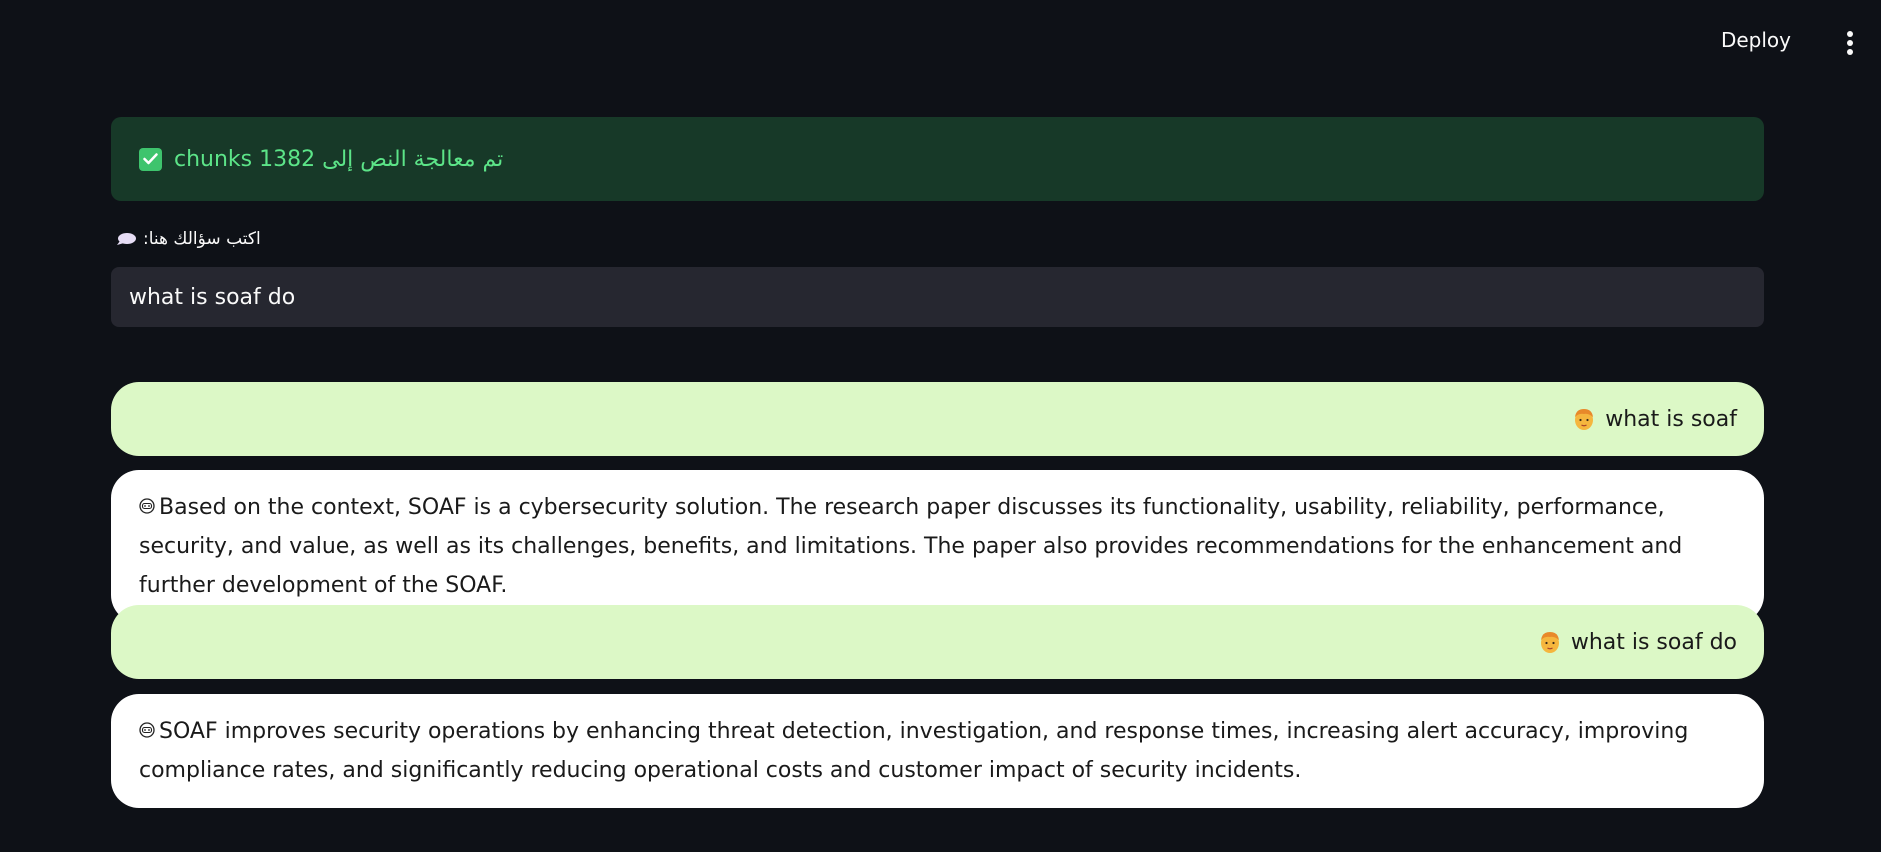 The image size is (1881, 852). Describe the element at coordinates (940, 43) in the screenshot. I see `top-bar: Deploy` at that location.